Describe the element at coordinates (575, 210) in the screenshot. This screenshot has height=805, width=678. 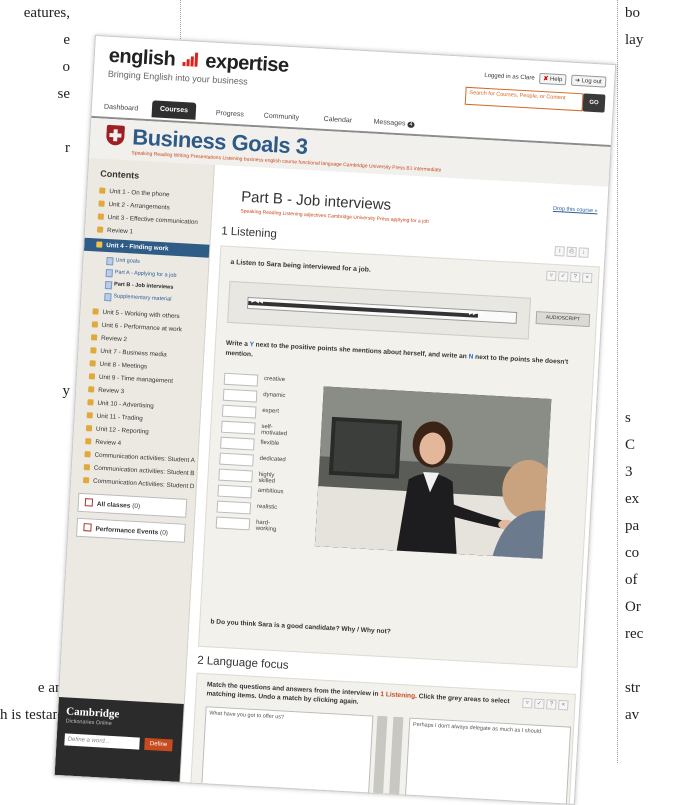
I see `drop-course-link: Drop this course »` at that location.